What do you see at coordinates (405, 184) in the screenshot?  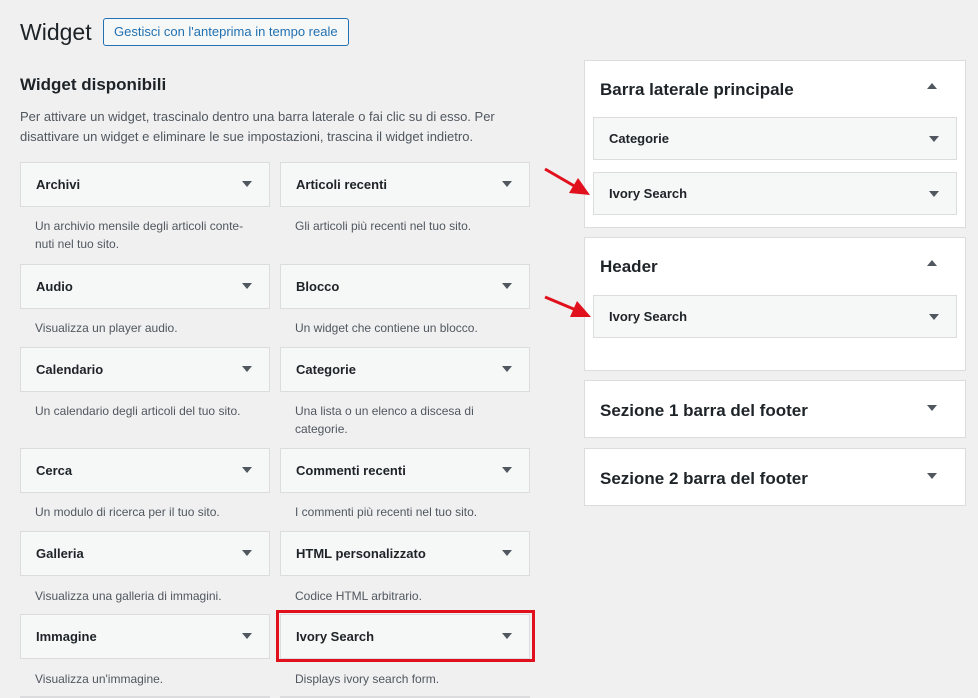 I see `widget-articoli-recenti: Articoli recenti` at bounding box center [405, 184].